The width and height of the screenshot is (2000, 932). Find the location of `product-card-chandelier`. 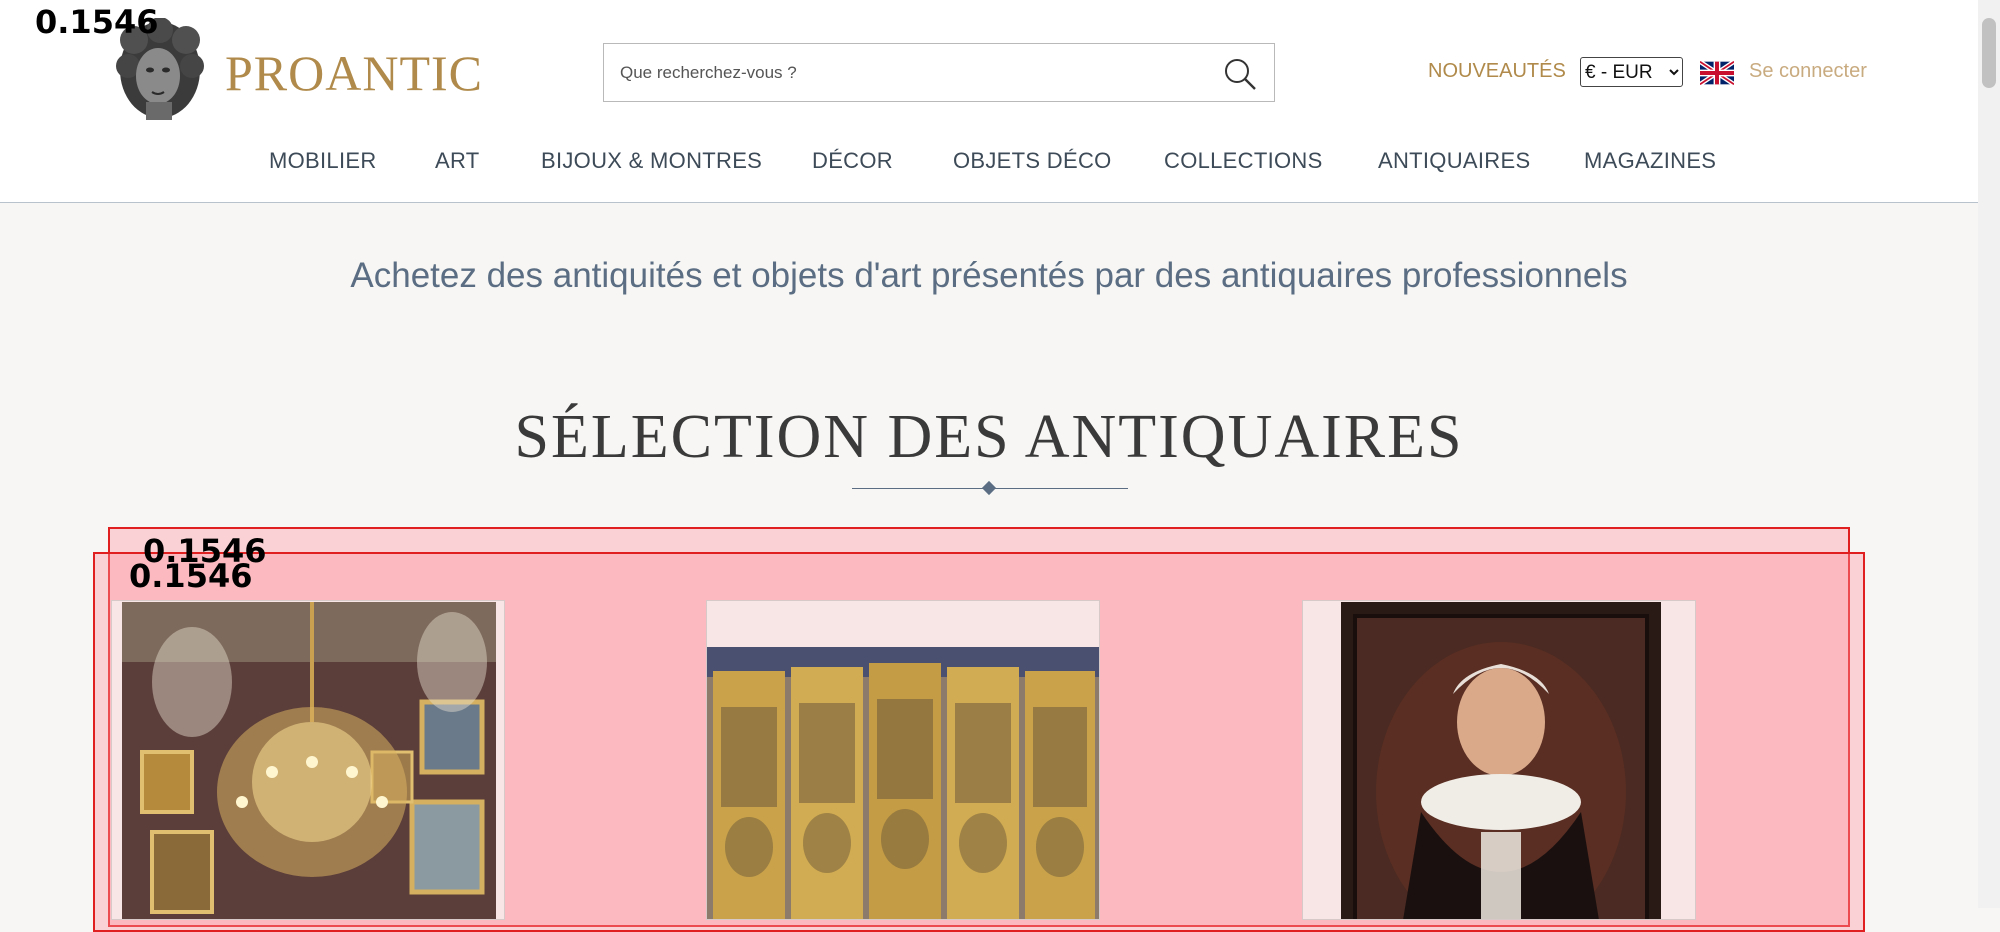

product-card-chandelier is located at coordinates (308, 760).